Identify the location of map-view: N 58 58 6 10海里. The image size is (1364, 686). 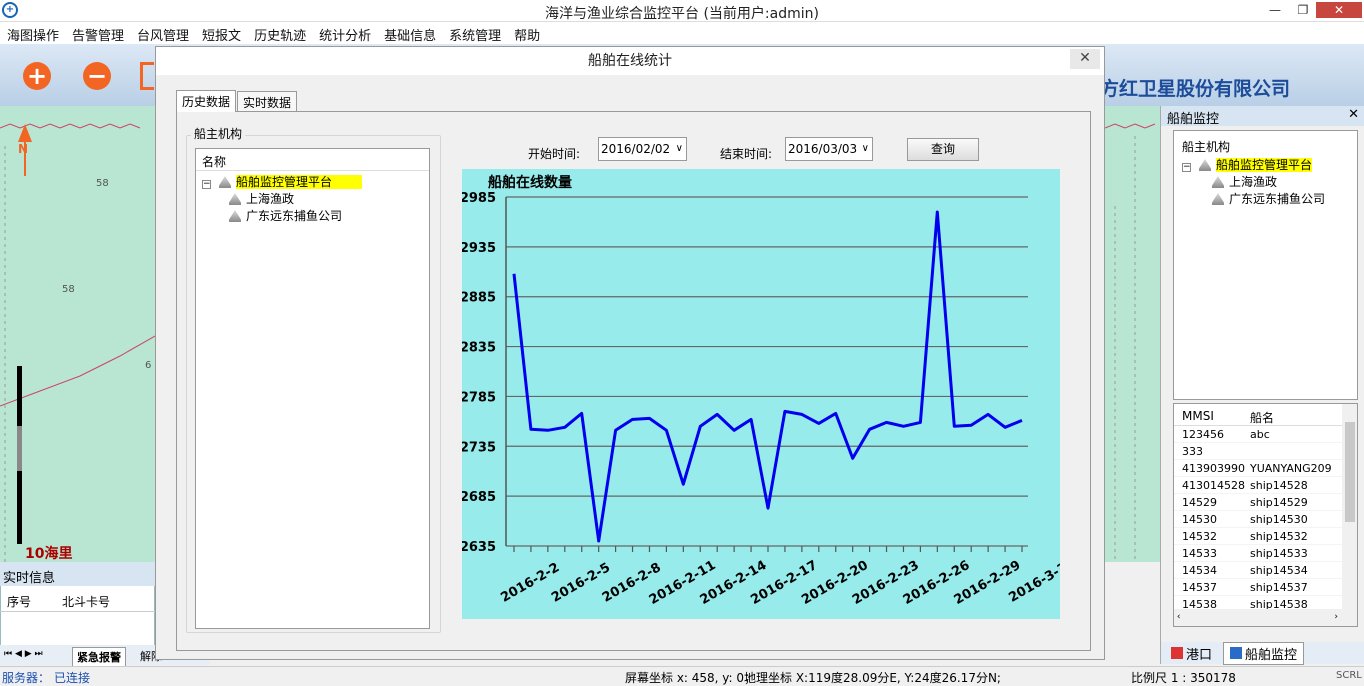
(77, 334).